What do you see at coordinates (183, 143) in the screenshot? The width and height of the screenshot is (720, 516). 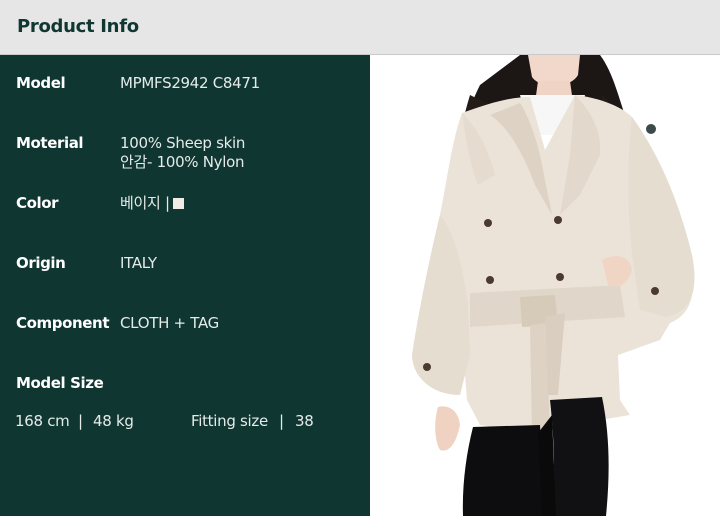 I see `spec-value-line: 100% Sheep skin` at bounding box center [183, 143].